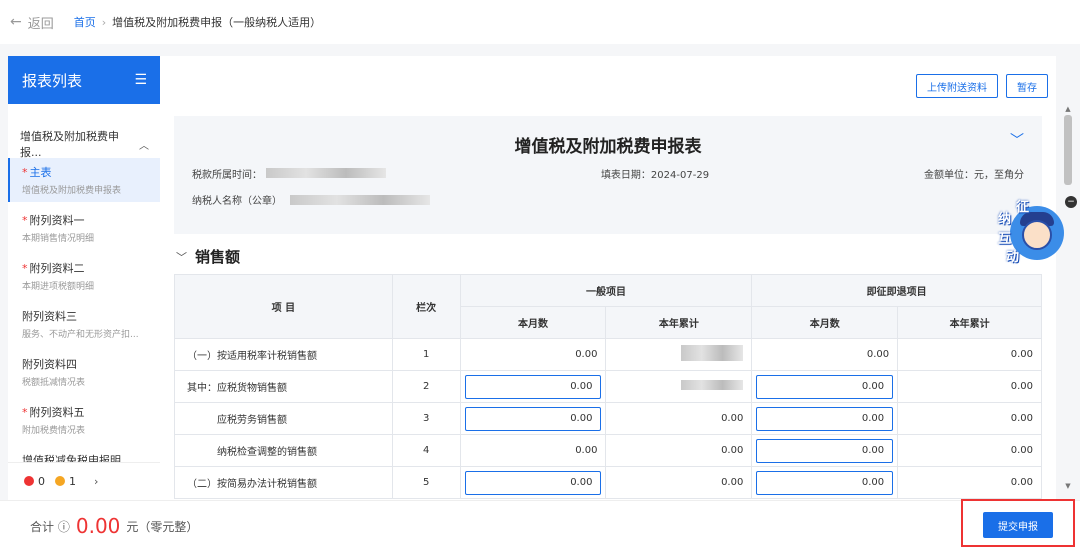  Describe the element at coordinates (1005, 219) in the screenshot. I see `mascot-text: 纳` at that location.